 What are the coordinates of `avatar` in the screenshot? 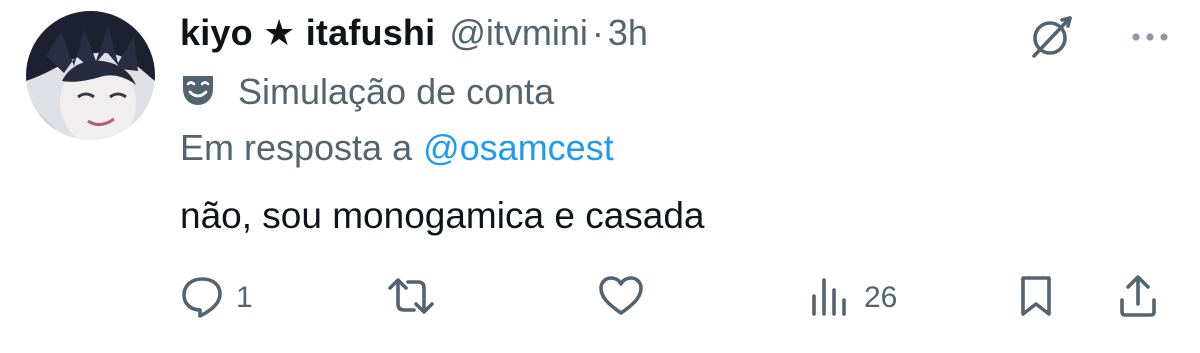 It's located at (90, 75).